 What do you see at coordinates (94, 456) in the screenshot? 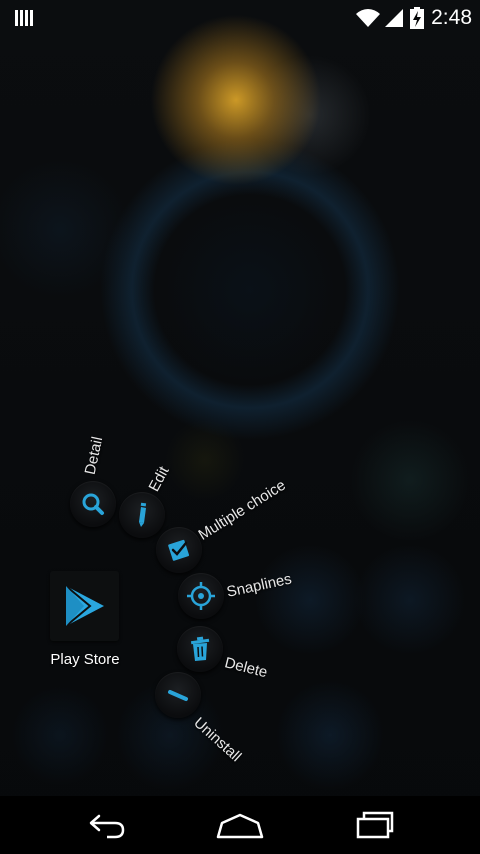
I see `detail-label: Detail` at bounding box center [94, 456].